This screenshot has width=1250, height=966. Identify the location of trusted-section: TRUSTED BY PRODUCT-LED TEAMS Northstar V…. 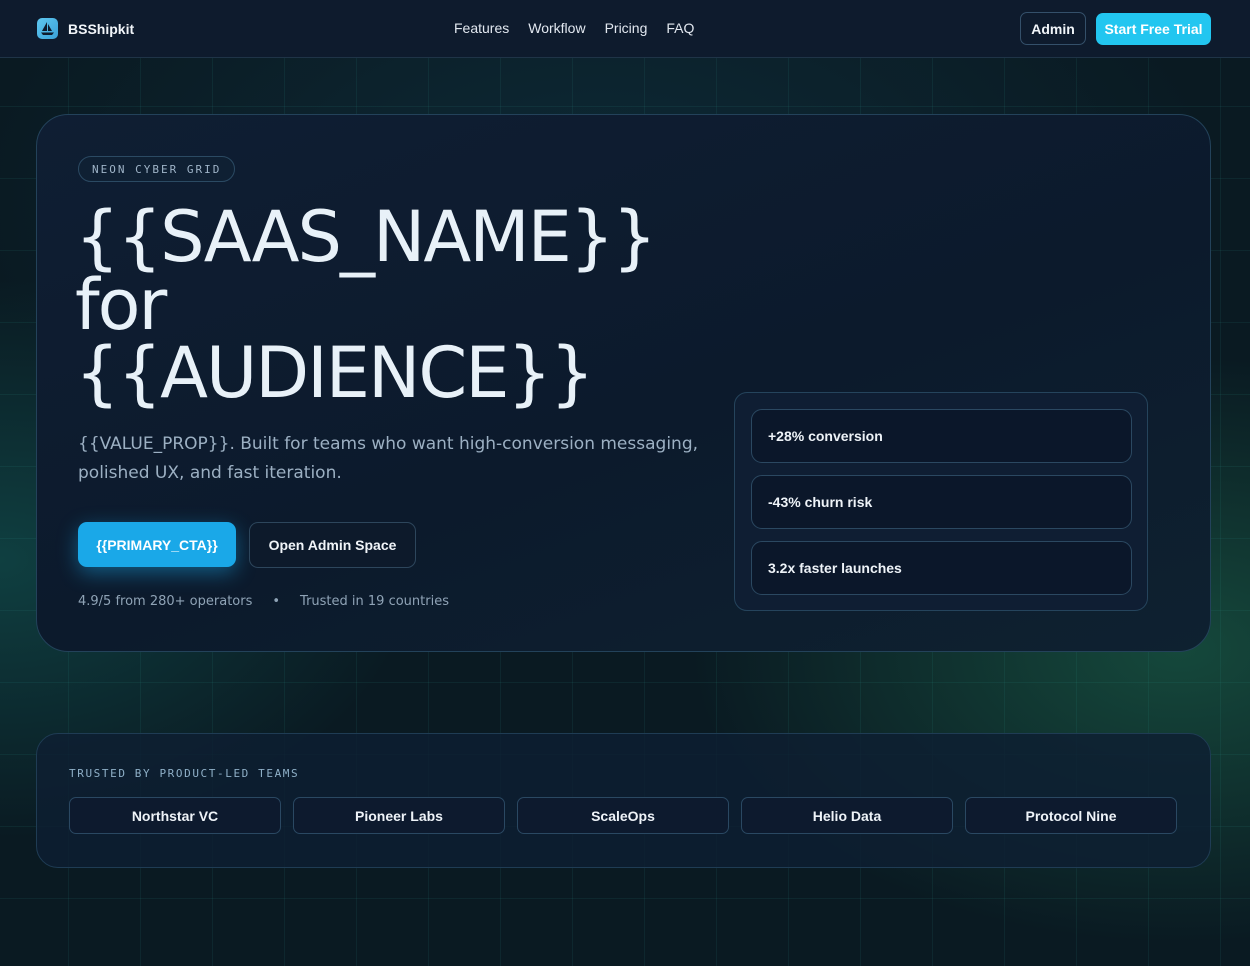
(623, 800).